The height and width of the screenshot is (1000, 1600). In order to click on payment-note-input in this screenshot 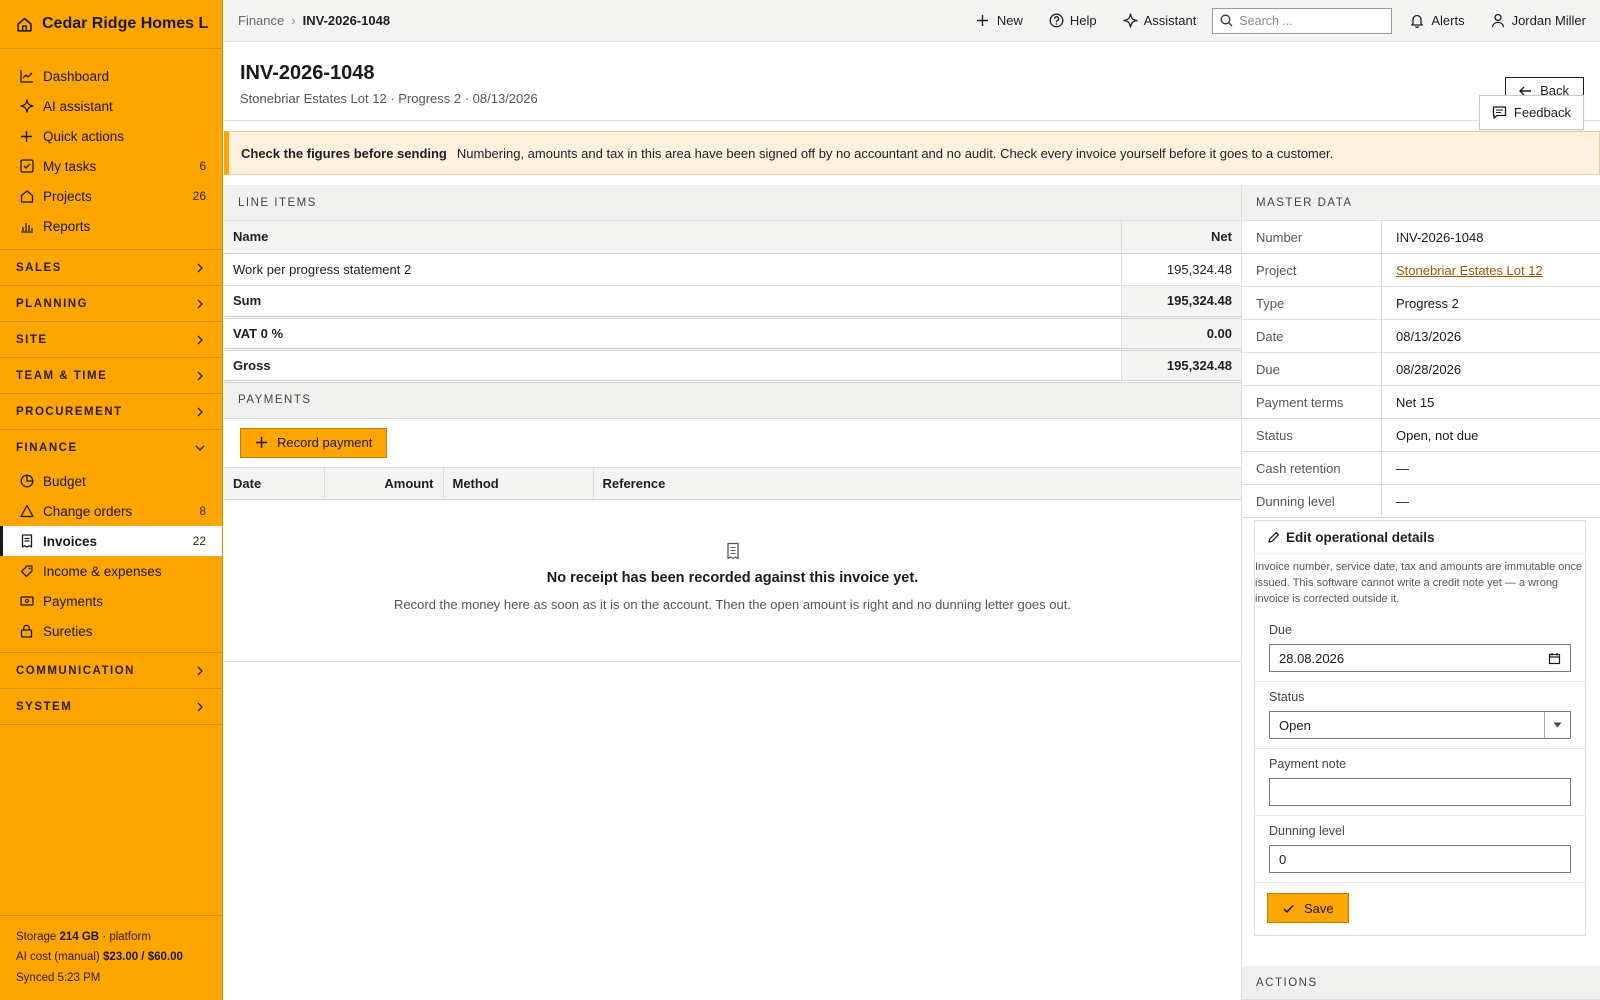, I will do `click(1420, 792)`.